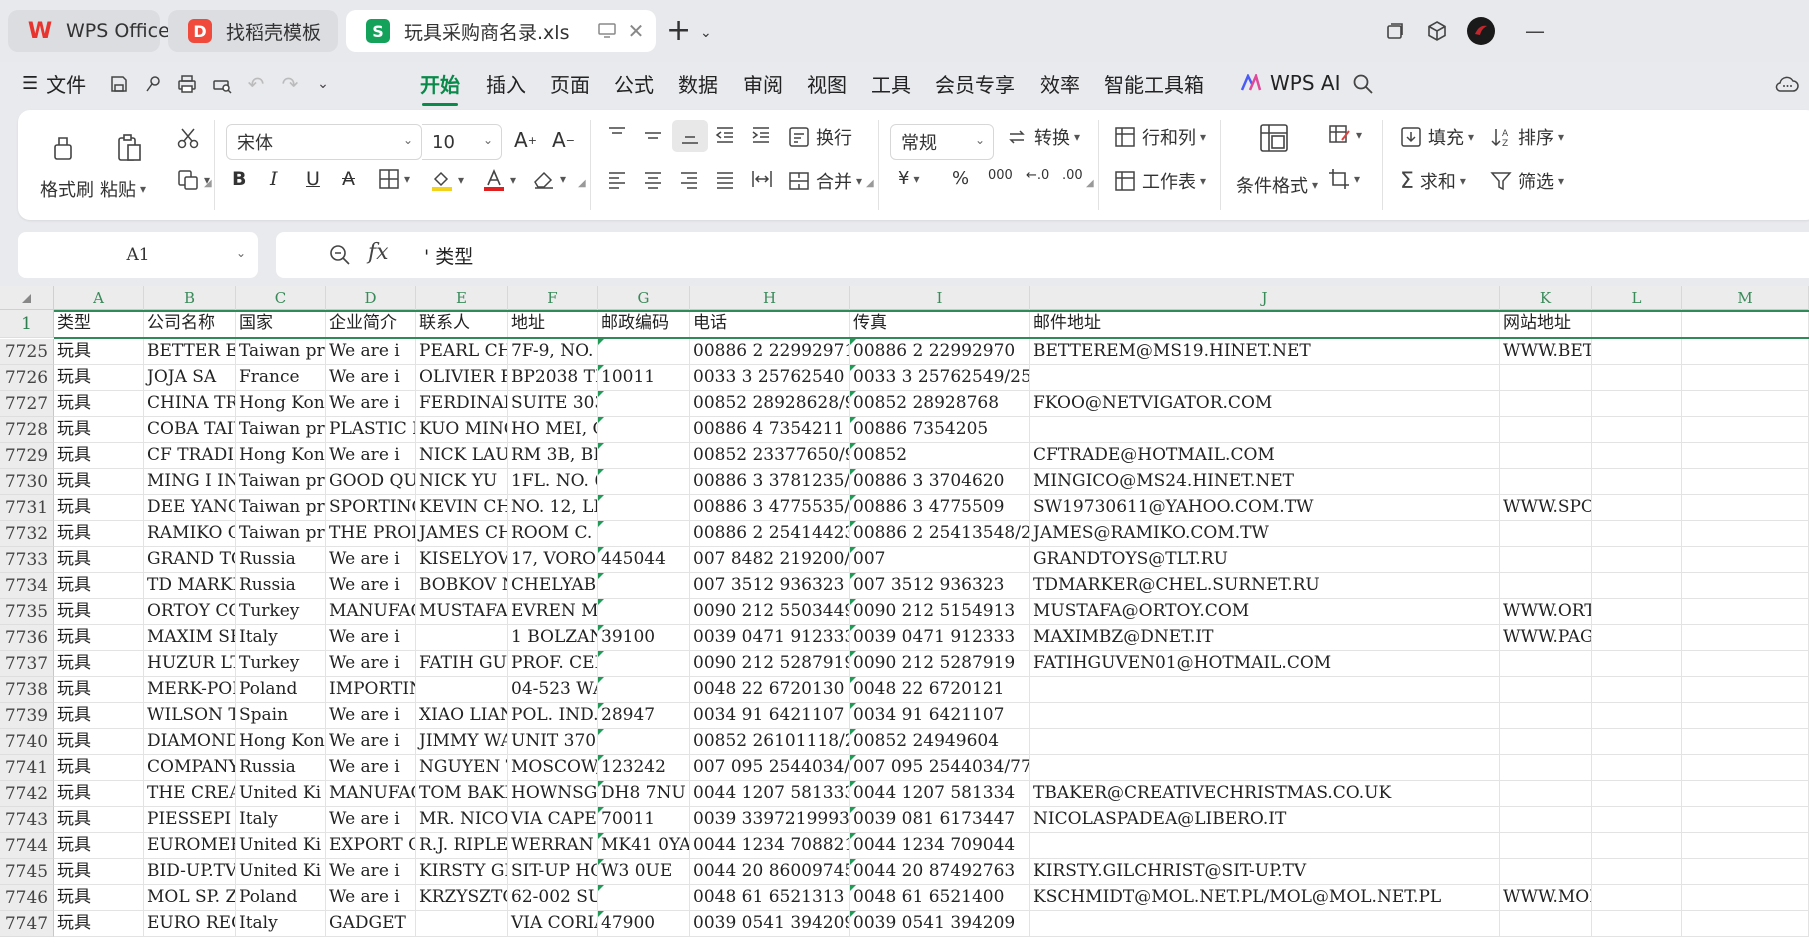 The width and height of the screenshot is (1809, 947). What do you see at coordinates (54, 83) in the screenshot?
I see `file-menu: ☰ 文件` at bounding box center [54, 83].